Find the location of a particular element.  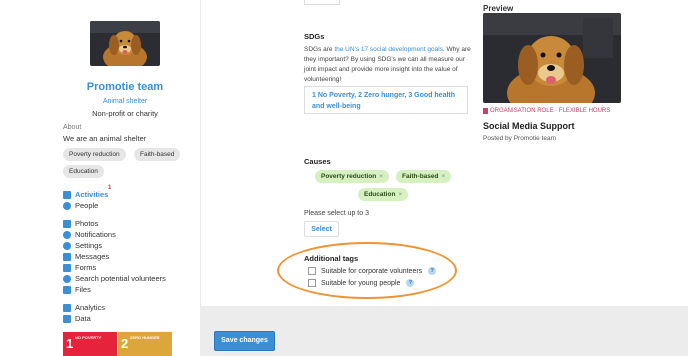

envelope-icon is located at coordinates (67, 256).